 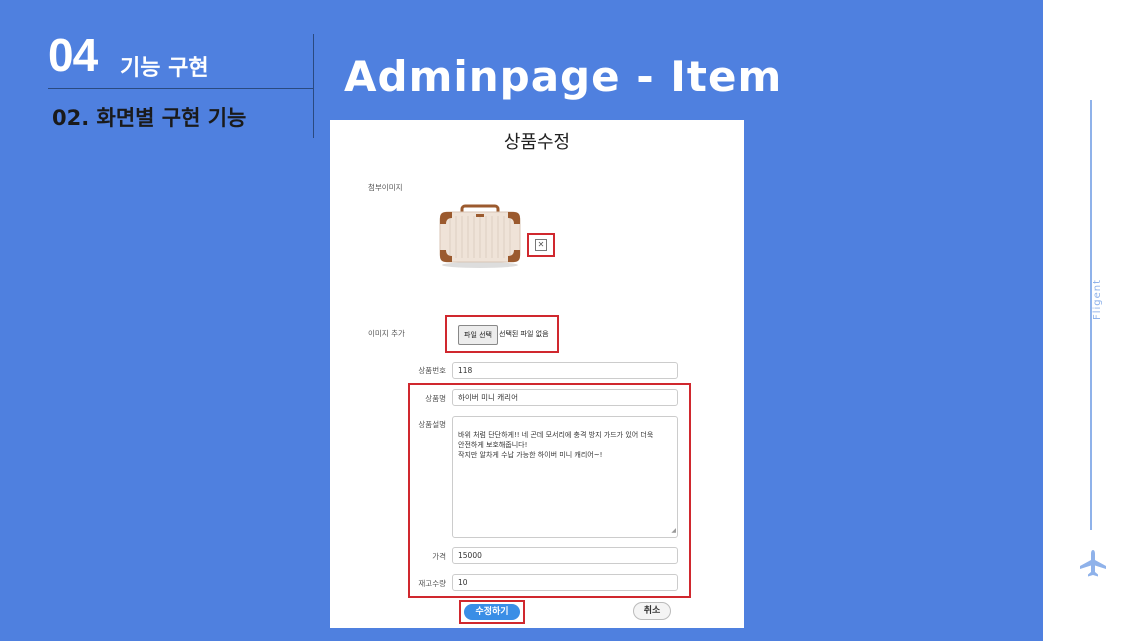 What do you see at coordinates (386, 333) in the screenshot?
I see `add-image-label: 이미지 추가` at bounding box center [386, 333].